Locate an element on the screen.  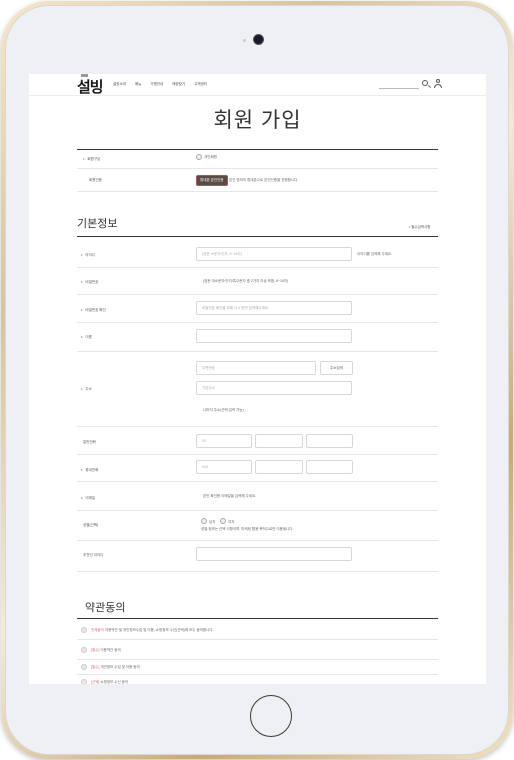
landline-middle-input is located at coordinates (279, 441).